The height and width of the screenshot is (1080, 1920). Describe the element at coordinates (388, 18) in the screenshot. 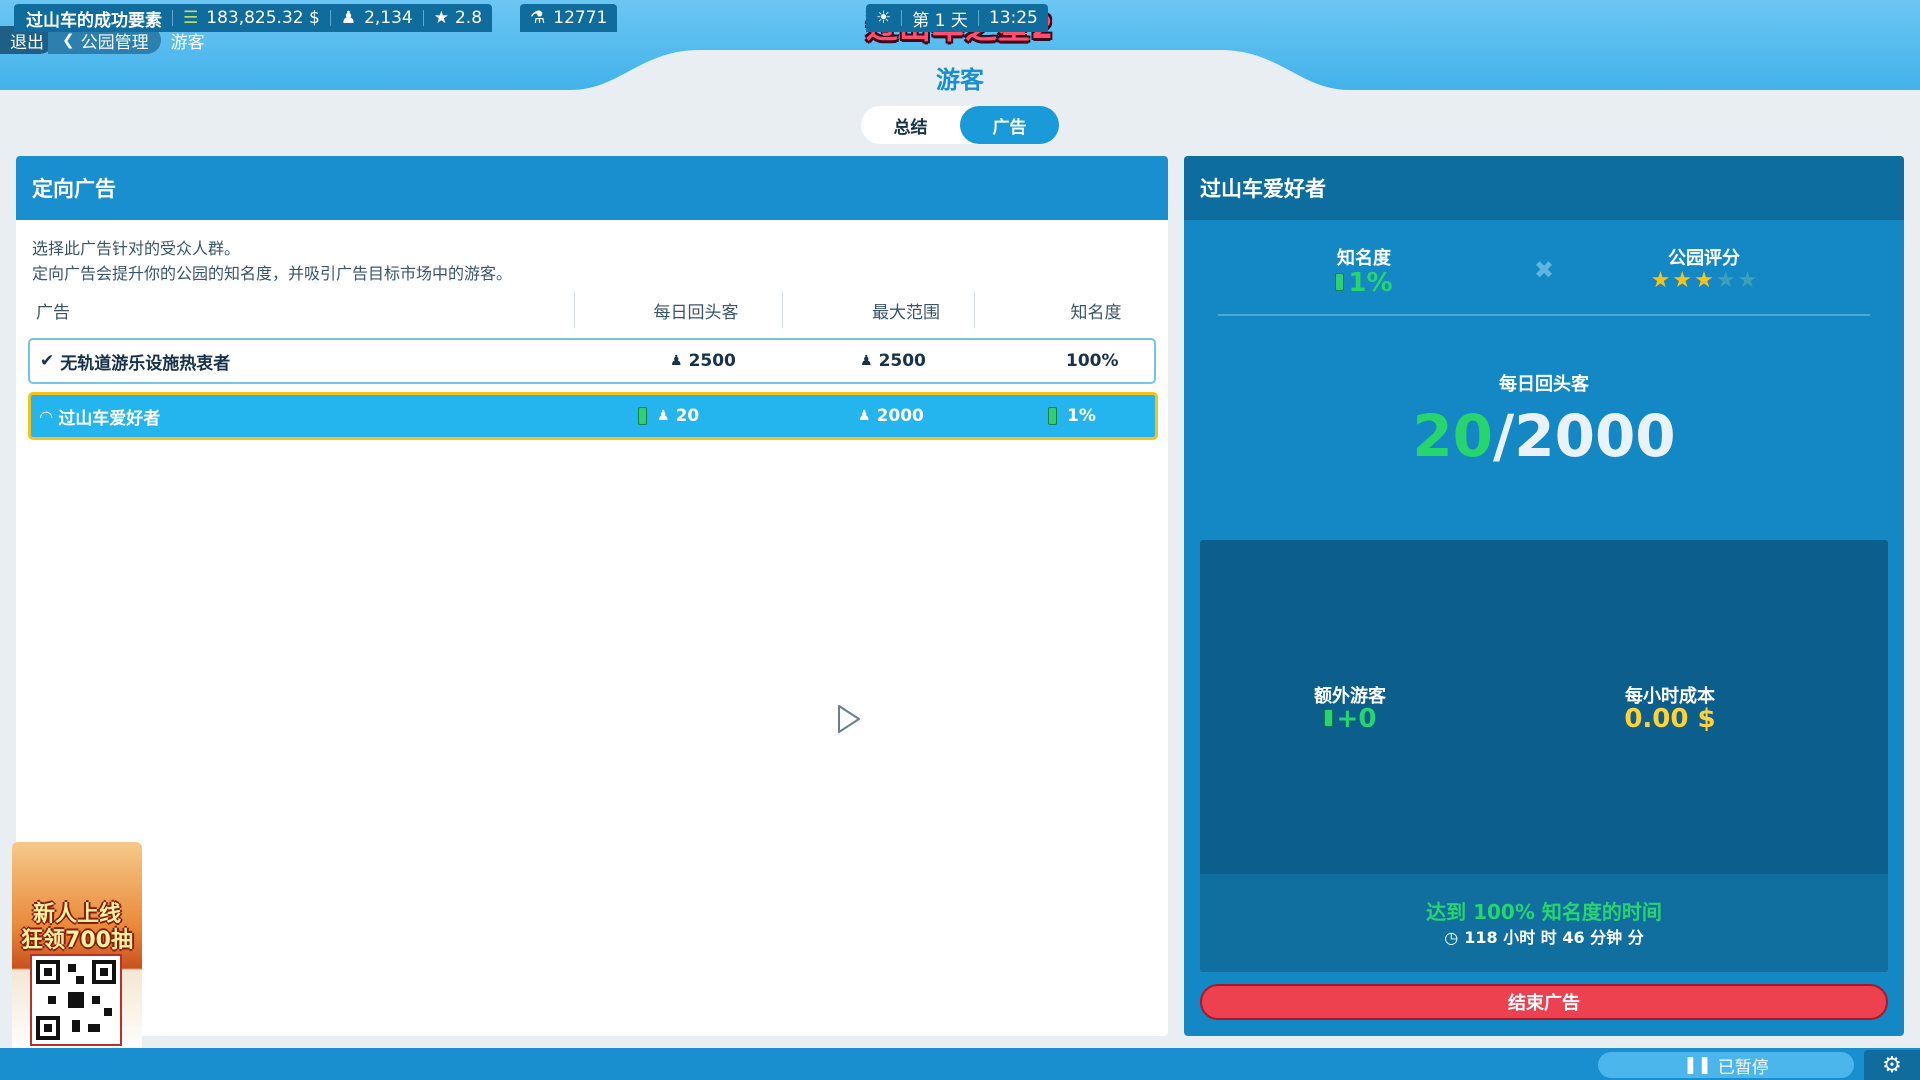

I see `guests-value: 2,134` at that location.